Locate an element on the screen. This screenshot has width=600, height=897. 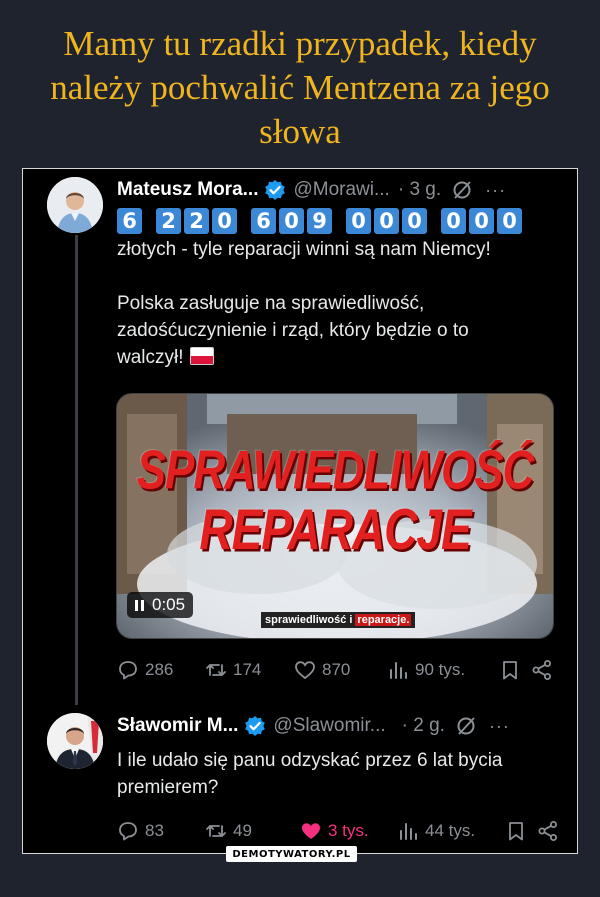
views-button: 90 tys. is located at coordinates (426, 670).